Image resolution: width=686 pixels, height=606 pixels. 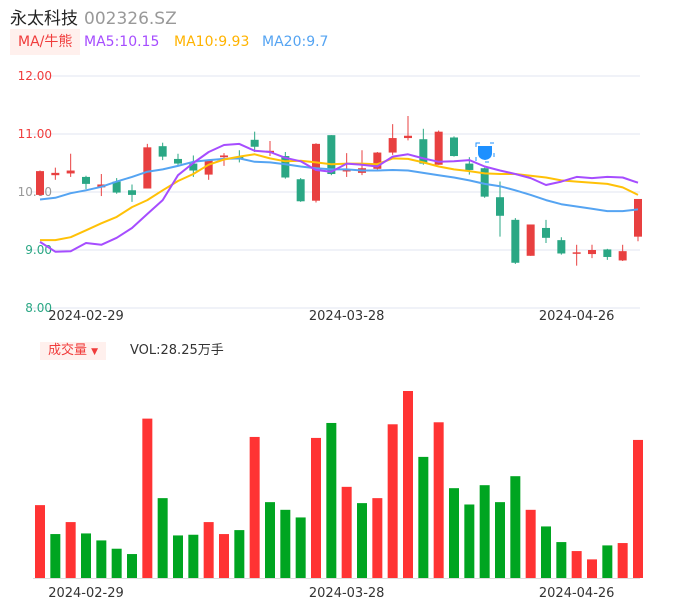 I want to click on y-tick-label: 10.00, so click(x=35, y=192).